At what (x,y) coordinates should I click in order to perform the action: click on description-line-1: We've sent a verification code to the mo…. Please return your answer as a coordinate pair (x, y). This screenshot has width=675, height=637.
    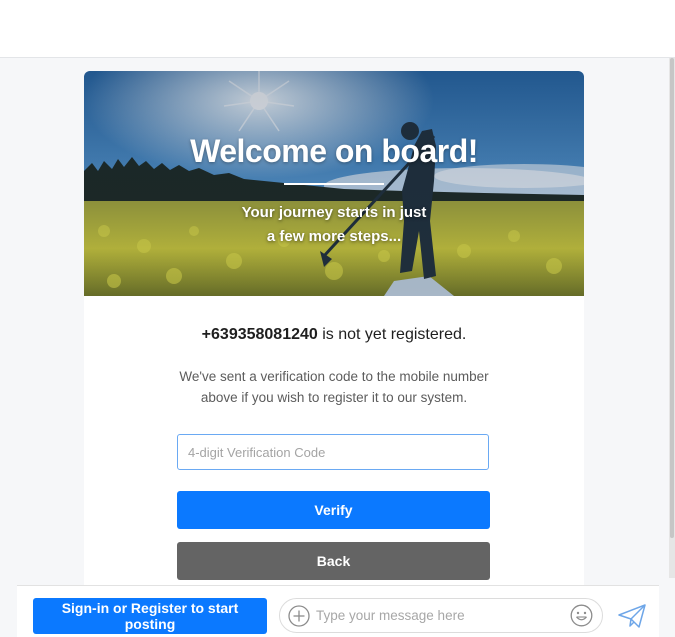
    Looking at the image, I should click on (334, 376).